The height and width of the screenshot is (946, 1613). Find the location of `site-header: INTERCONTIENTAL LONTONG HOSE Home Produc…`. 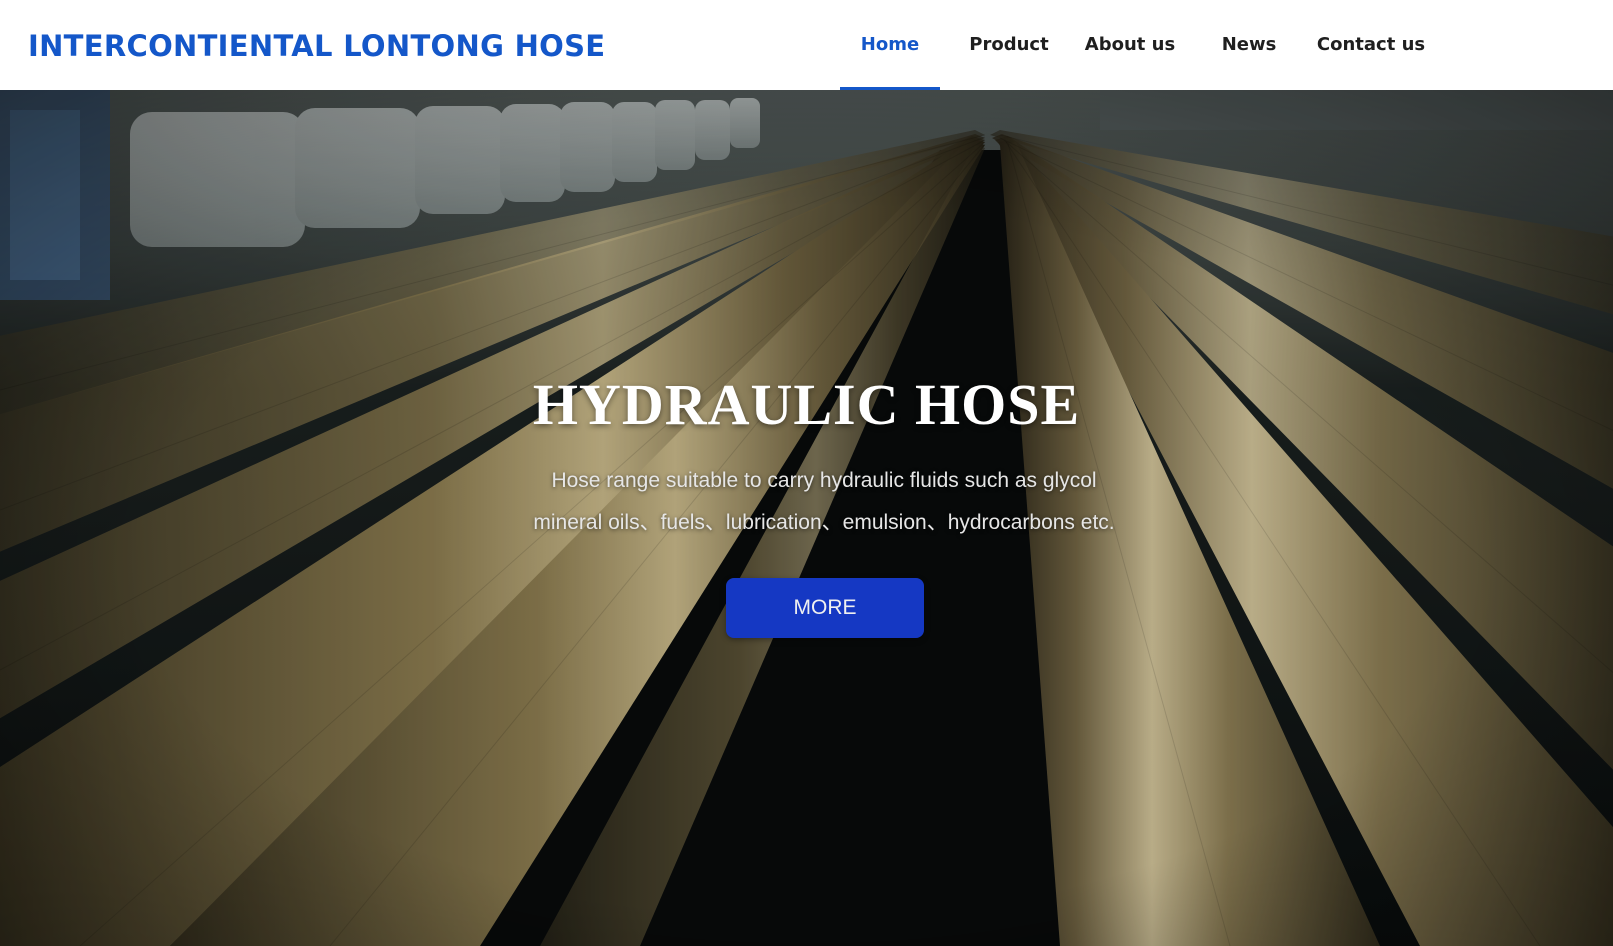

site-header: INTERCONTIENTAL LONTONG HOSE Home Produc… is located at coordinates (806, 45).